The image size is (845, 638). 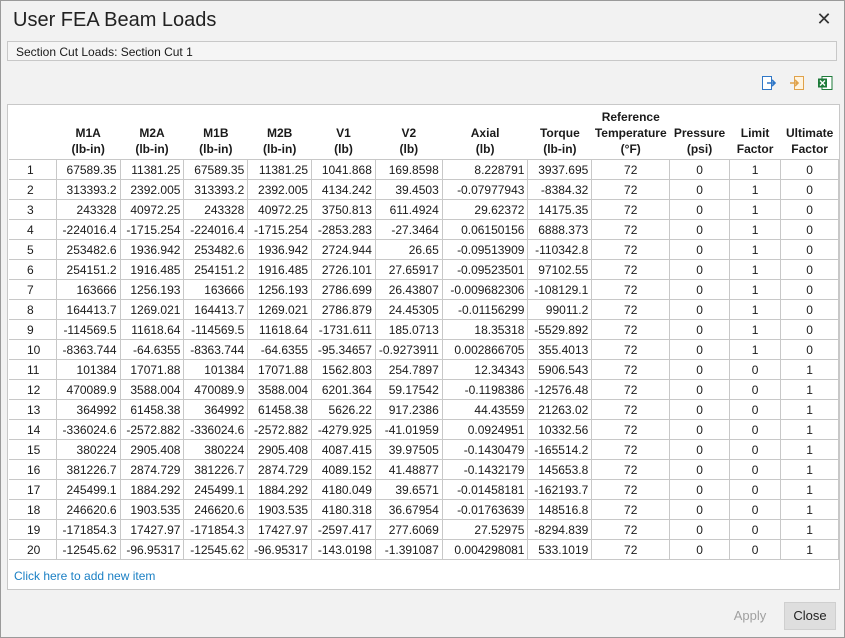 What do you see at coordinates (343, 509) in the screenshot?
I see `table-cell: 4180.318` at bounding box center [343, 509].